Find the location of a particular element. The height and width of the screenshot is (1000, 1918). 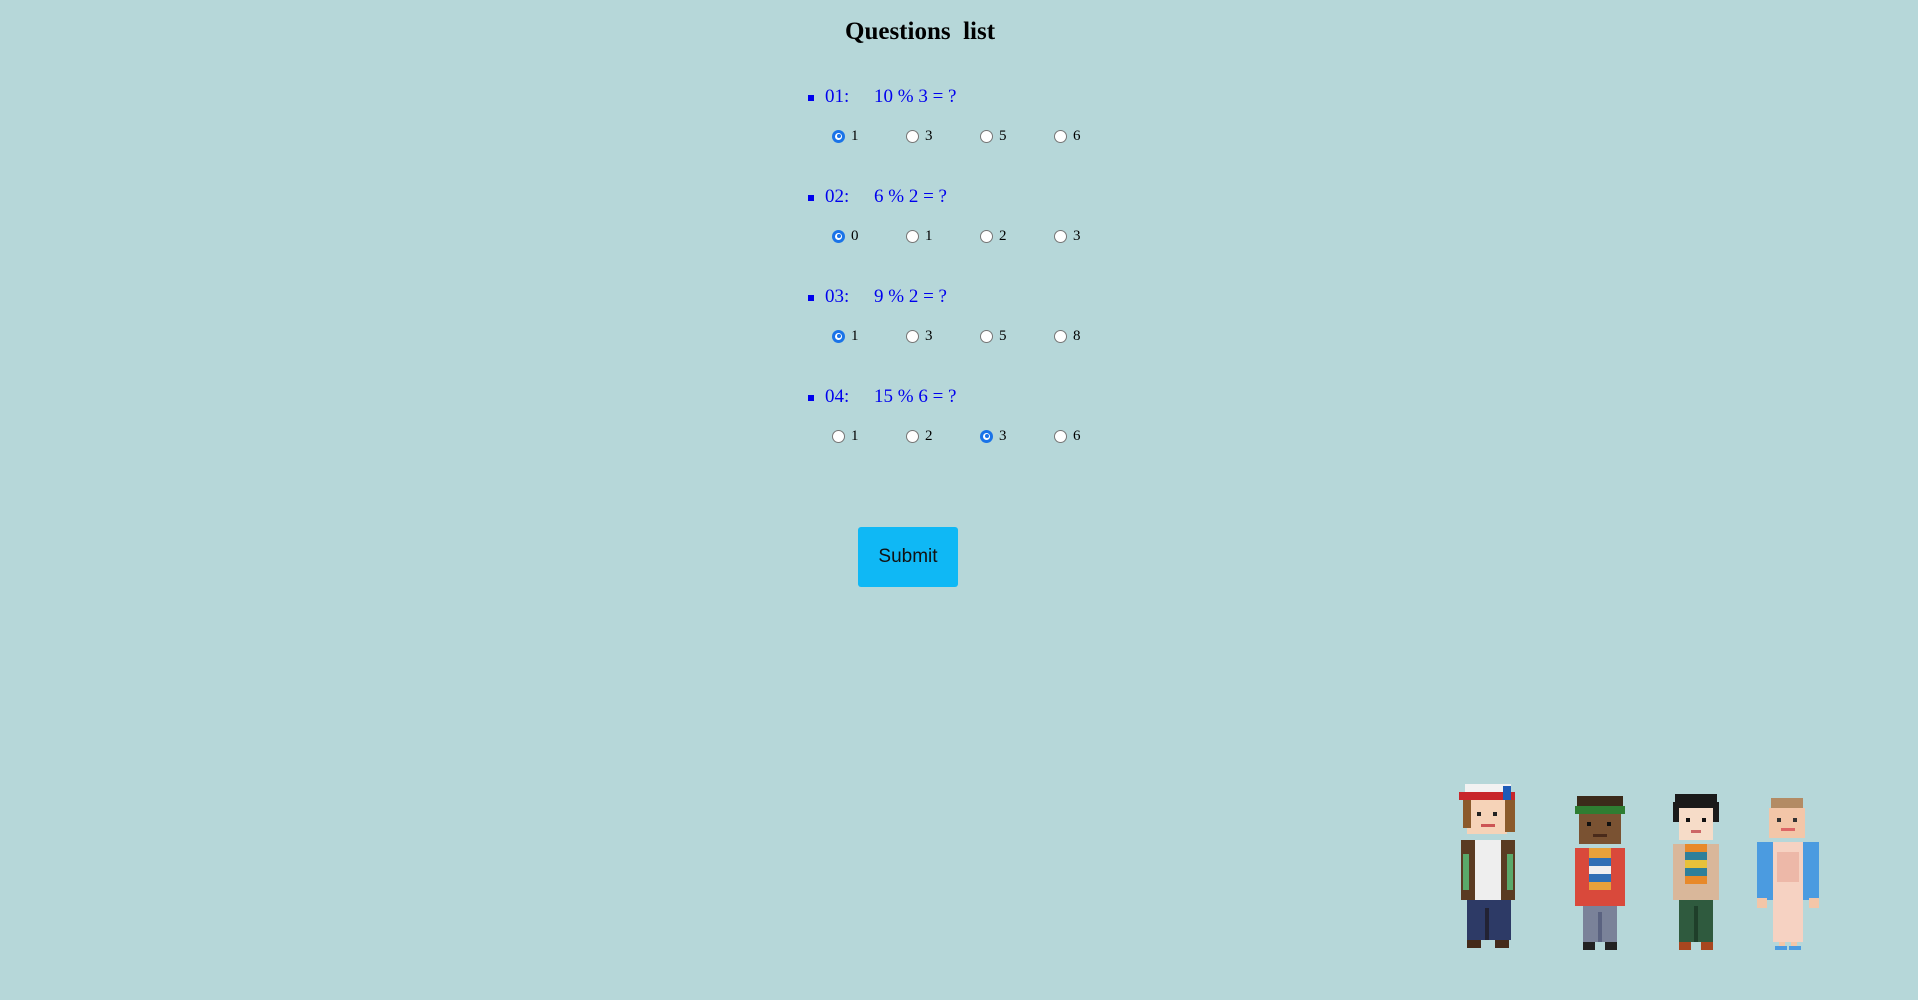

question-header: 01: 10 % 3 = ? is located at coordinates (882, 97).